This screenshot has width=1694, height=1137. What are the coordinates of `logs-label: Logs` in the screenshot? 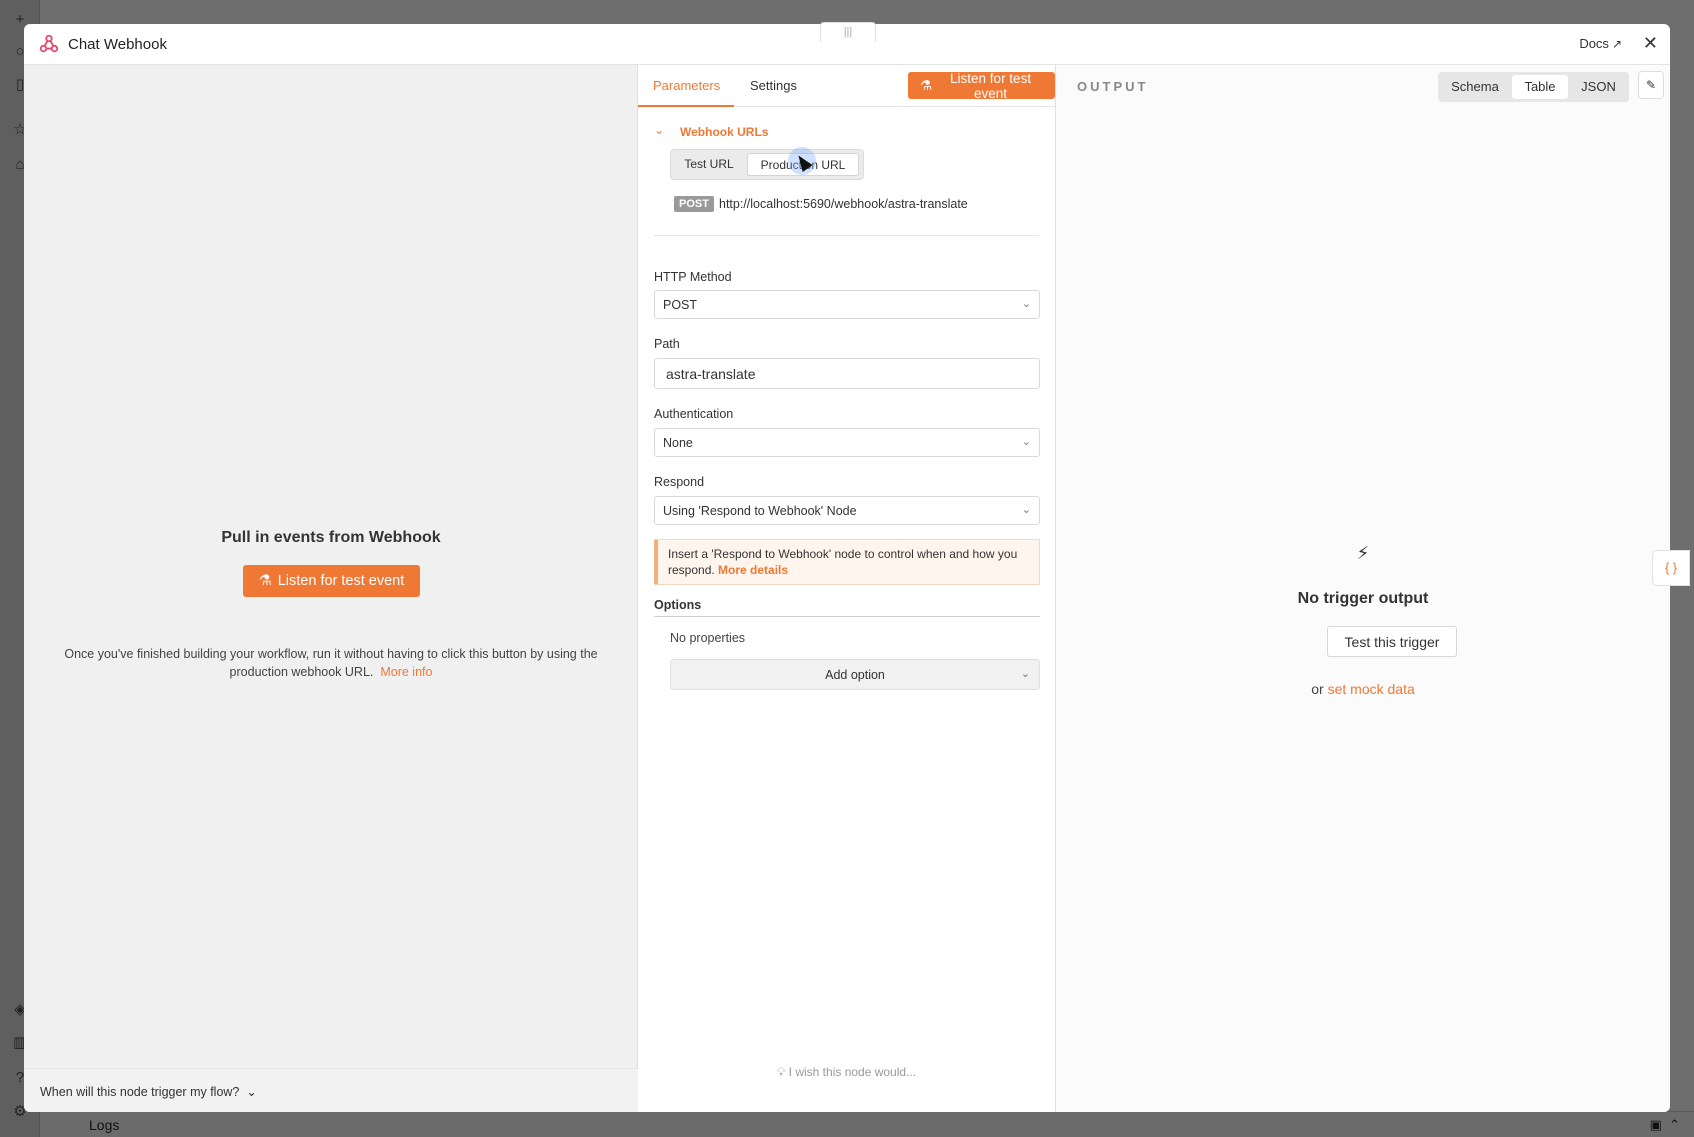 It's located at (104, 1125).